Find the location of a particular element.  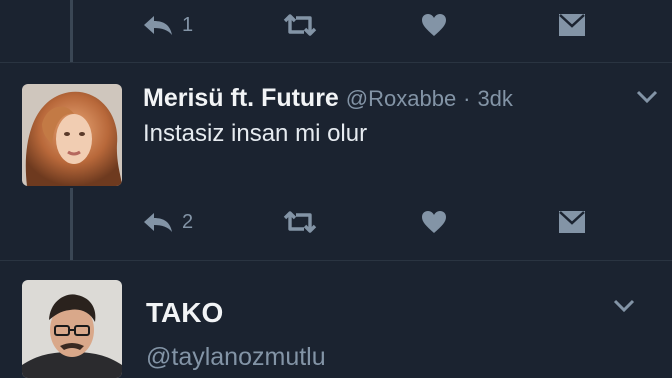

display-name: TAKO is located at coordinates (184, 313).